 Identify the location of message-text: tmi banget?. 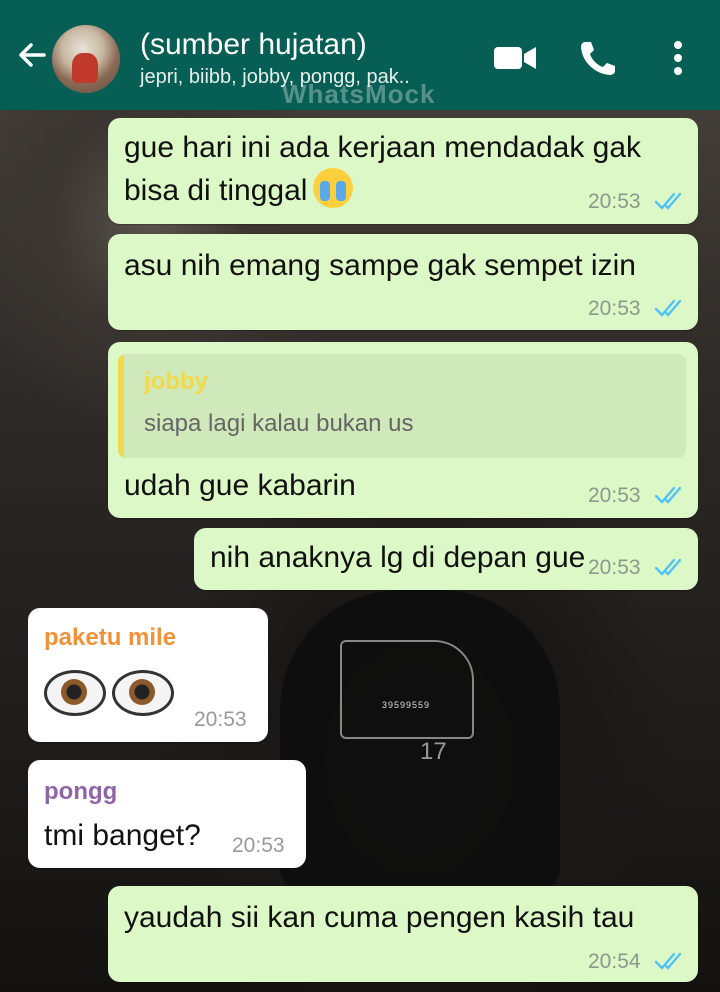
(122, 835).